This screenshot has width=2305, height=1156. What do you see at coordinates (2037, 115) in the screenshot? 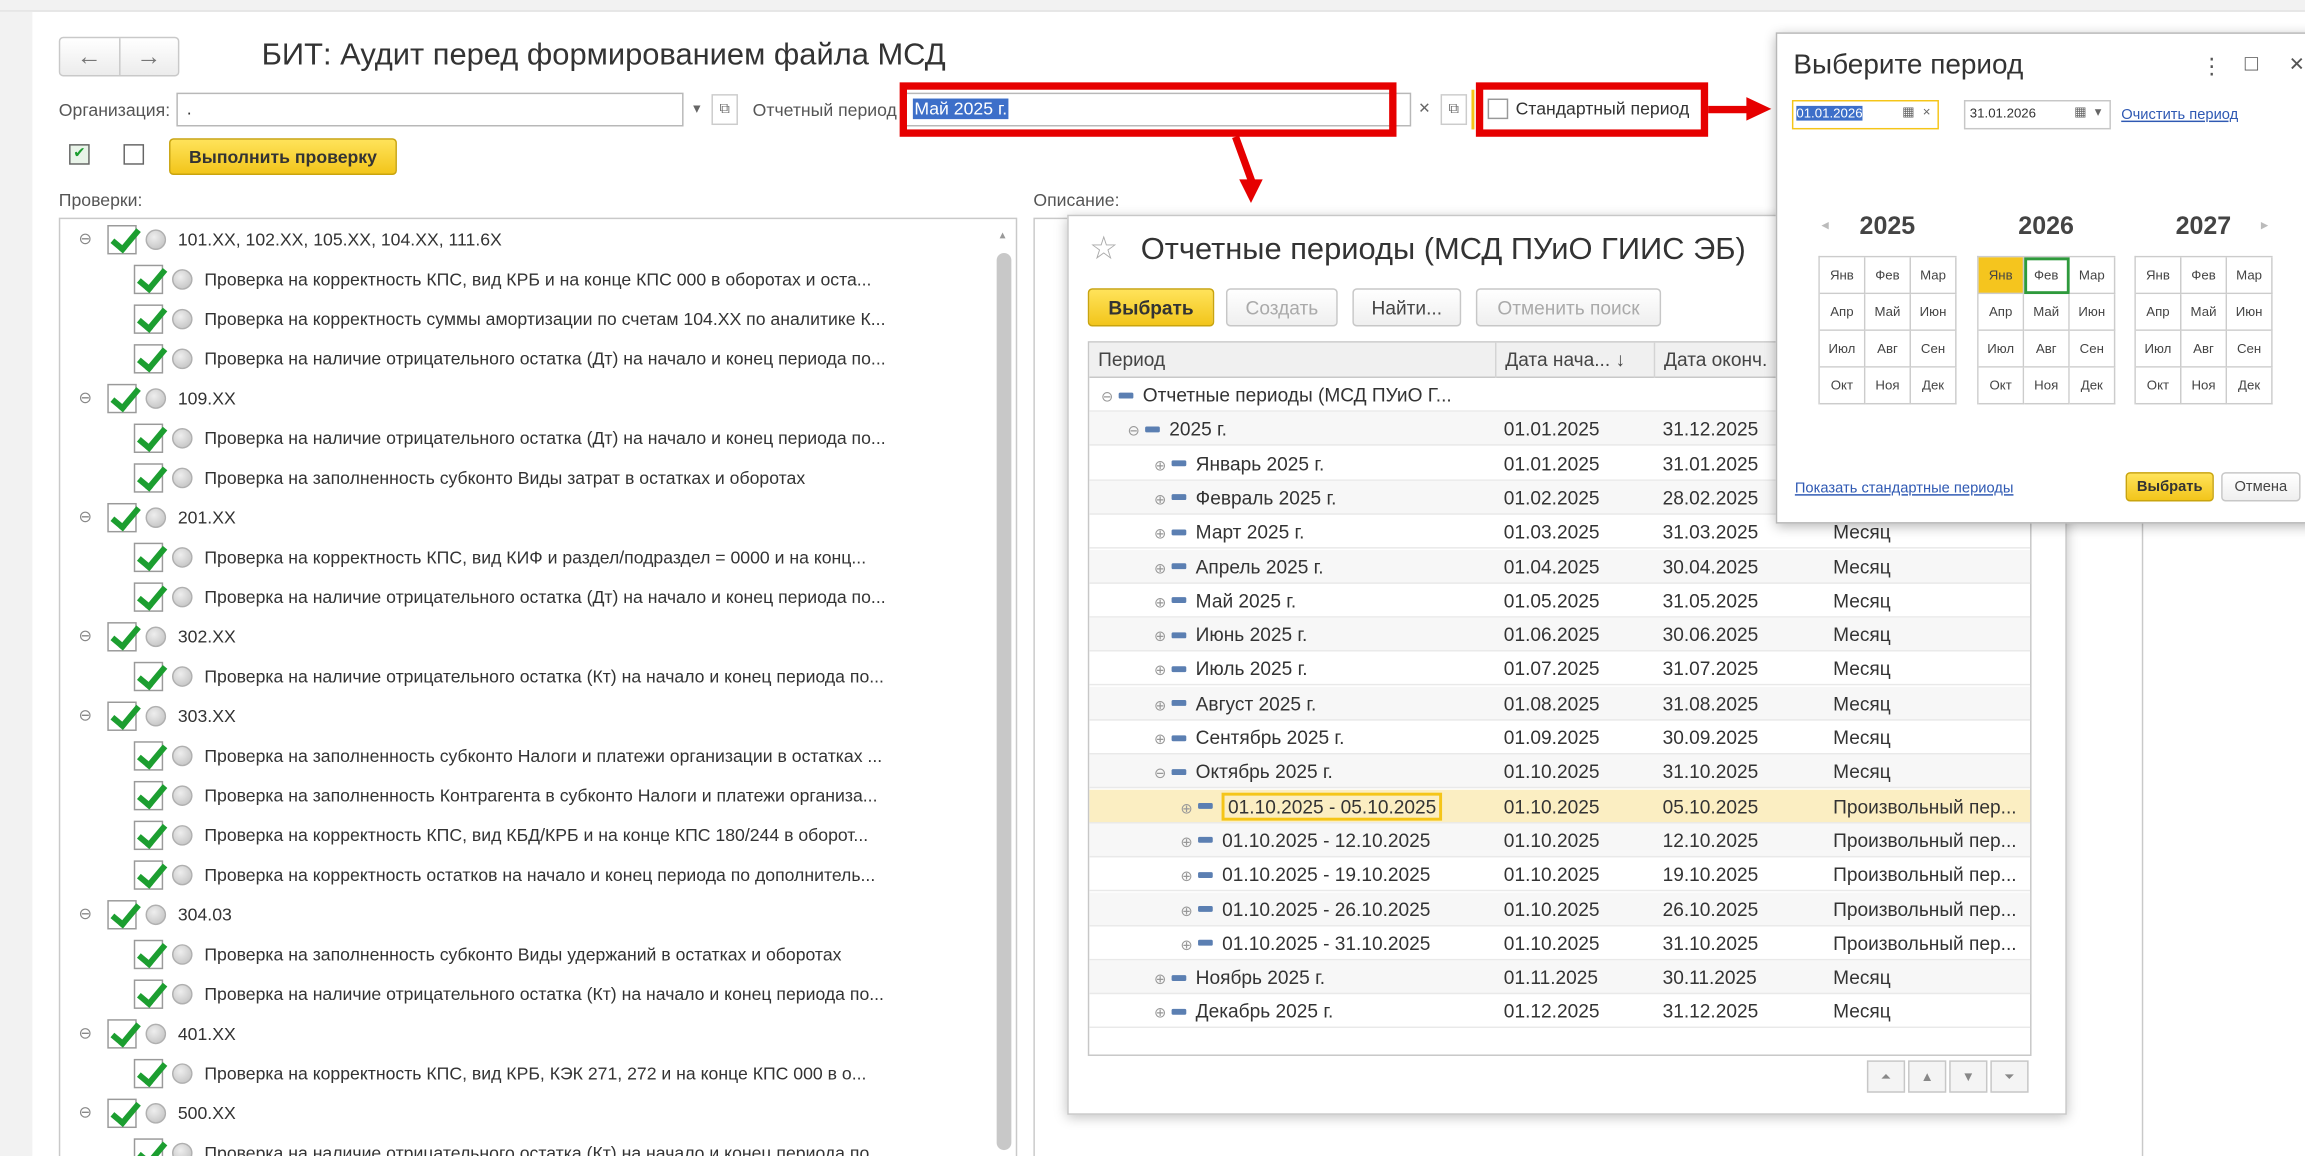
I see `date-to-field: 31.01.2026 ▦ ▾` at bounding box center [2037, 115].